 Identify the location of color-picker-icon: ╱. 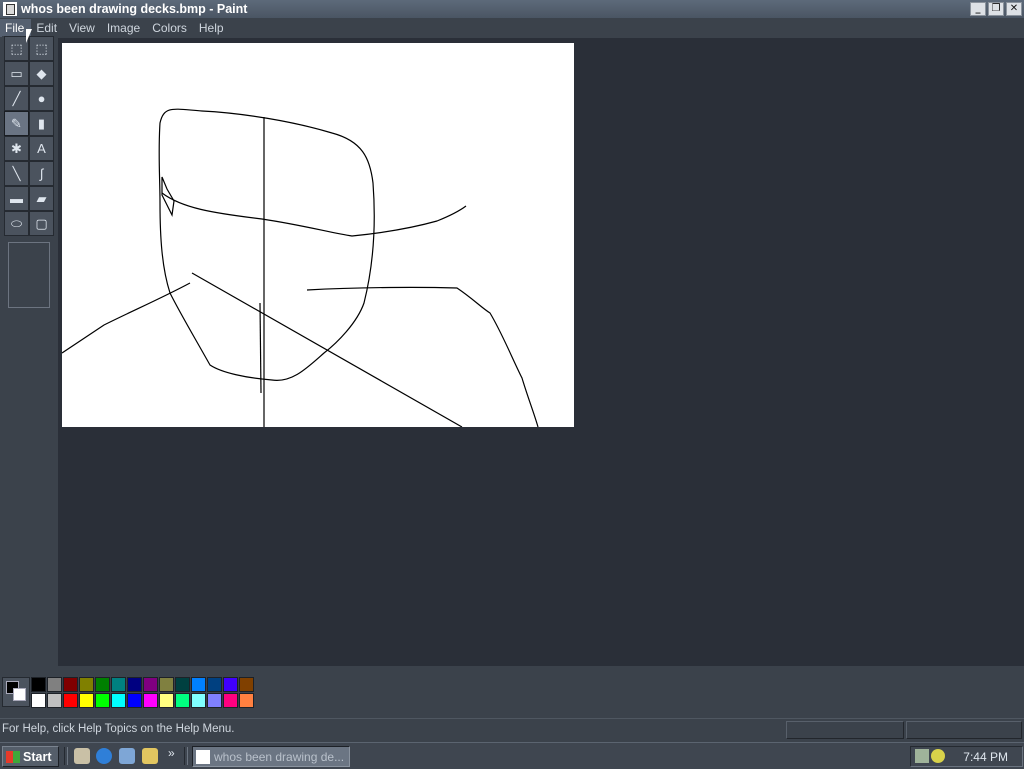
(16, 98).